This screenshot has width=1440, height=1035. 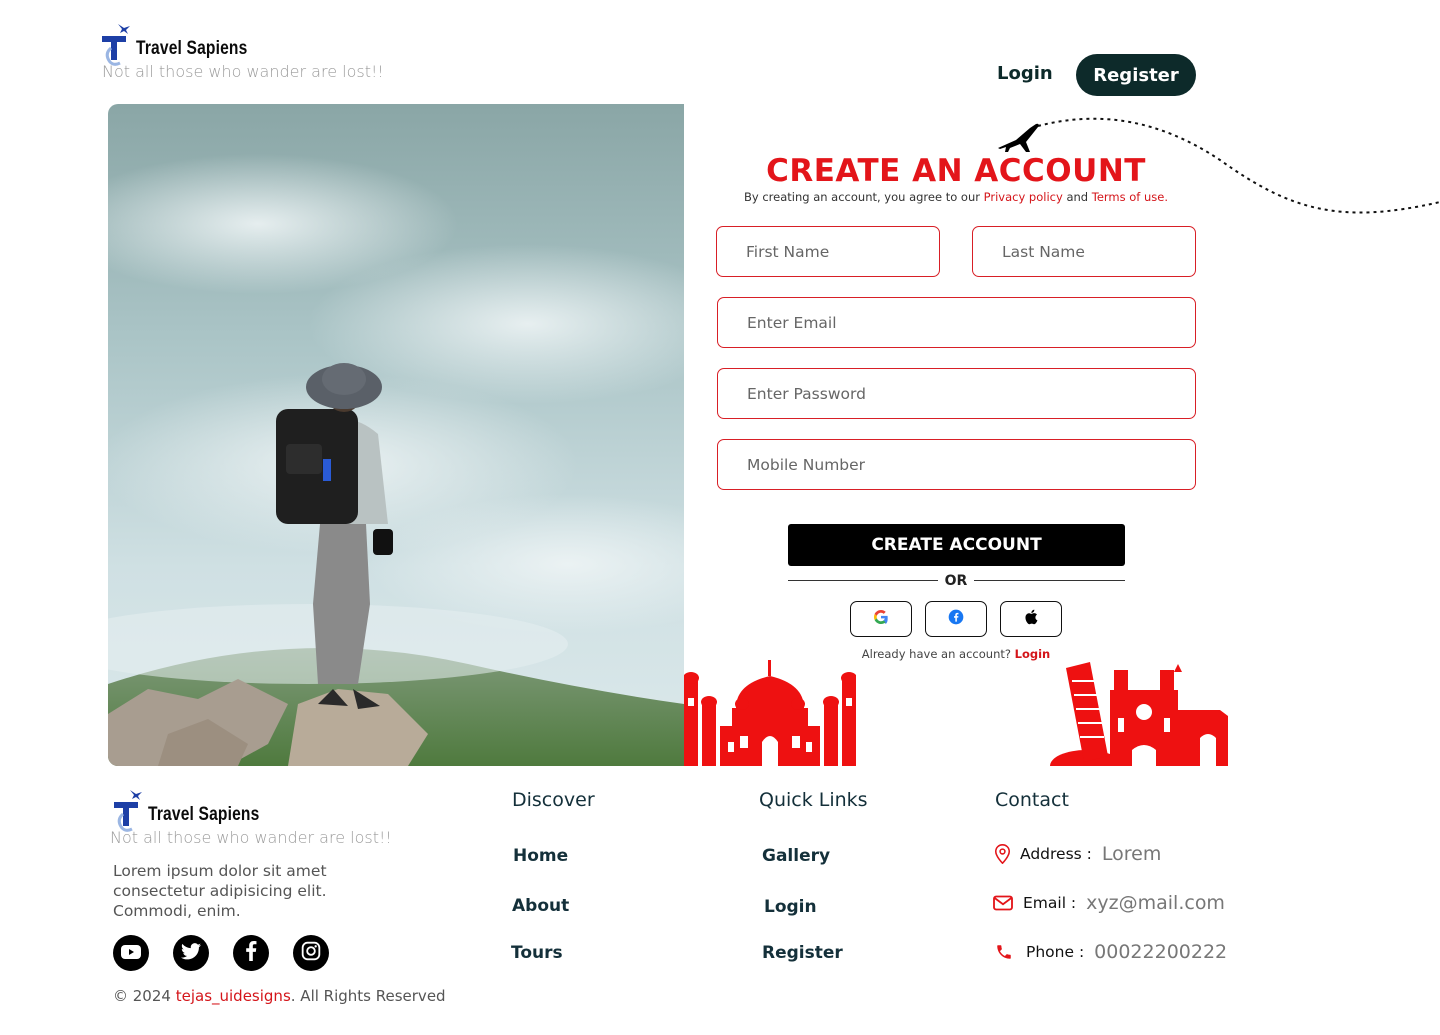 I want to click on phone-label: Phone :, so click(x=1055, y=952).